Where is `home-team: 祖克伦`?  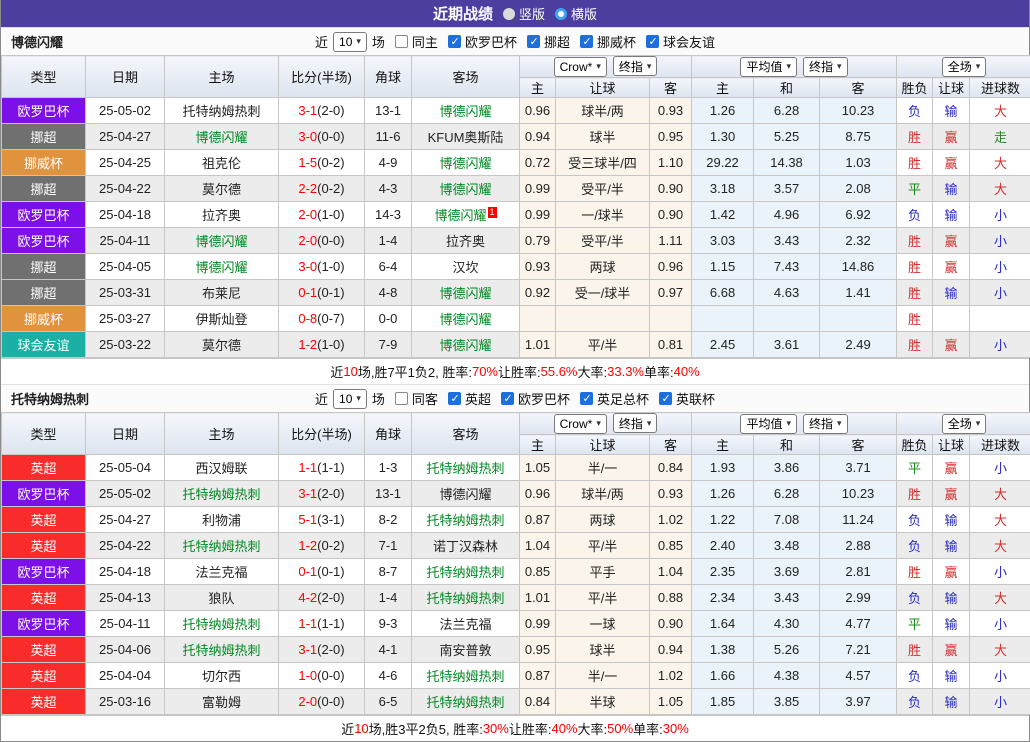 home-team: 祖克伦 is located at coordinates (222, 163).